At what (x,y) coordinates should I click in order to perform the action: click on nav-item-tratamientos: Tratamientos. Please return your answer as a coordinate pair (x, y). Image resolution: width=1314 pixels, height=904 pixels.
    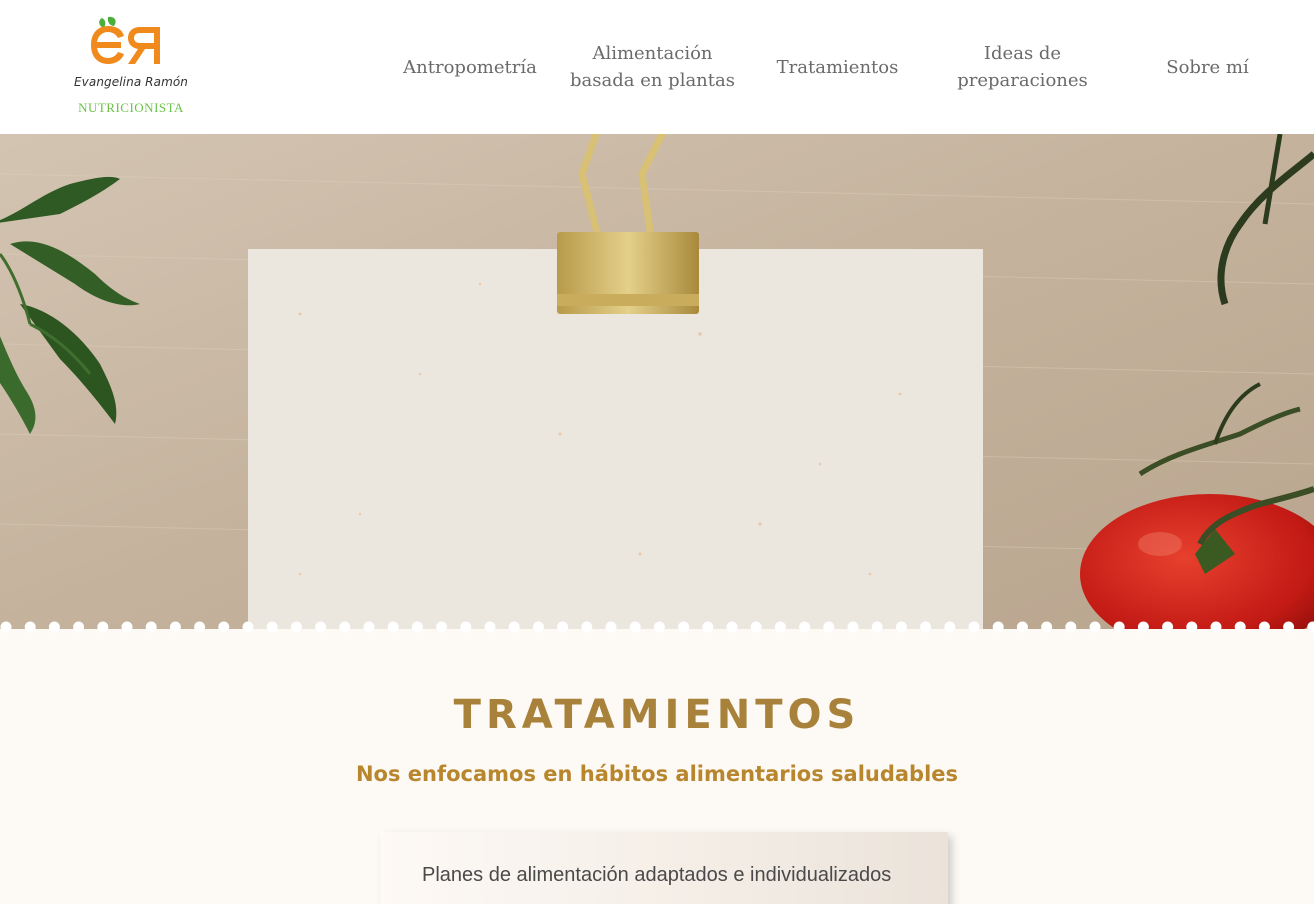
    Looking at the image, I should click on (837, 67).